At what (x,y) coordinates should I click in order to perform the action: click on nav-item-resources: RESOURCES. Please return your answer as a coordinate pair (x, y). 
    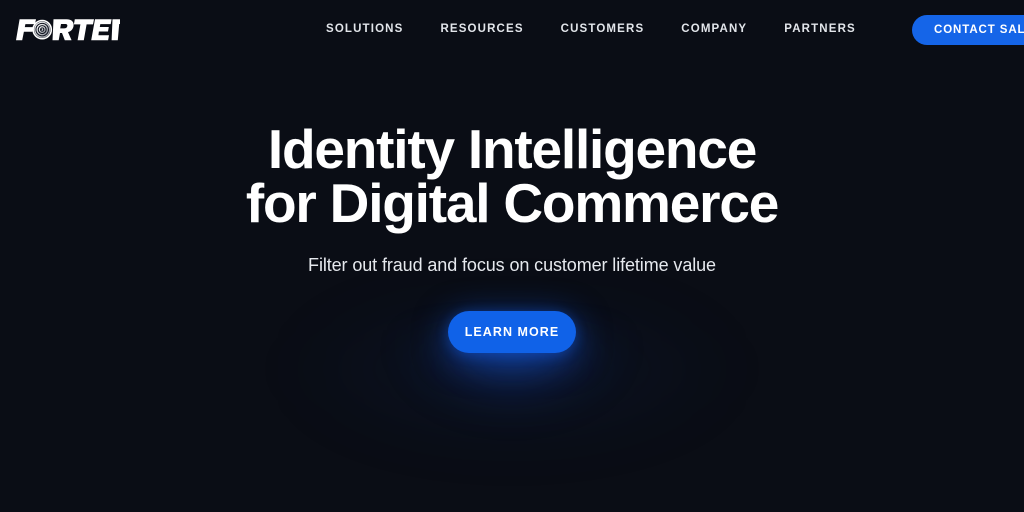
    Looking at the image, I should click on (481, 29).